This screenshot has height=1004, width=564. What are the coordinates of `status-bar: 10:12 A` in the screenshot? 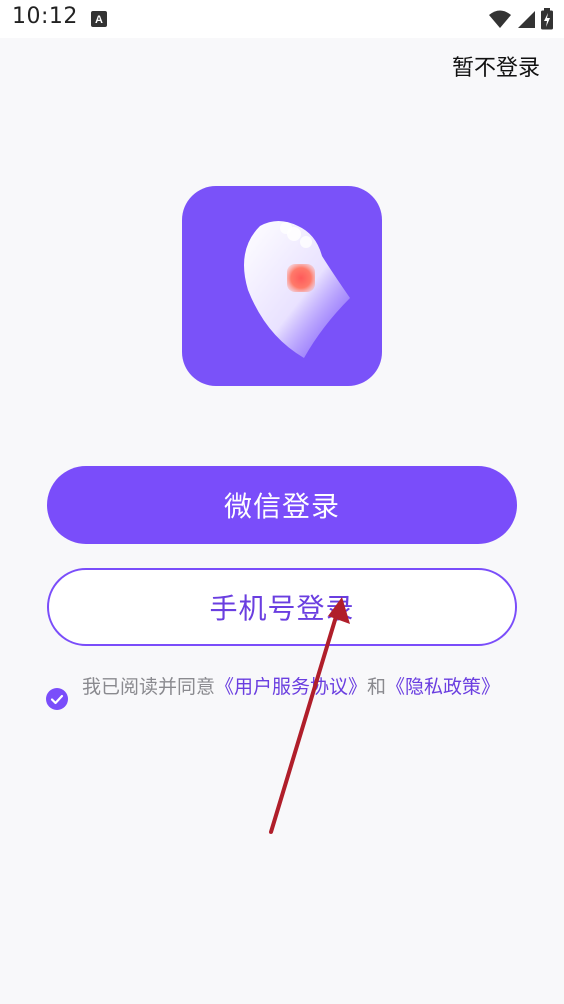 It's located at (282, 19).